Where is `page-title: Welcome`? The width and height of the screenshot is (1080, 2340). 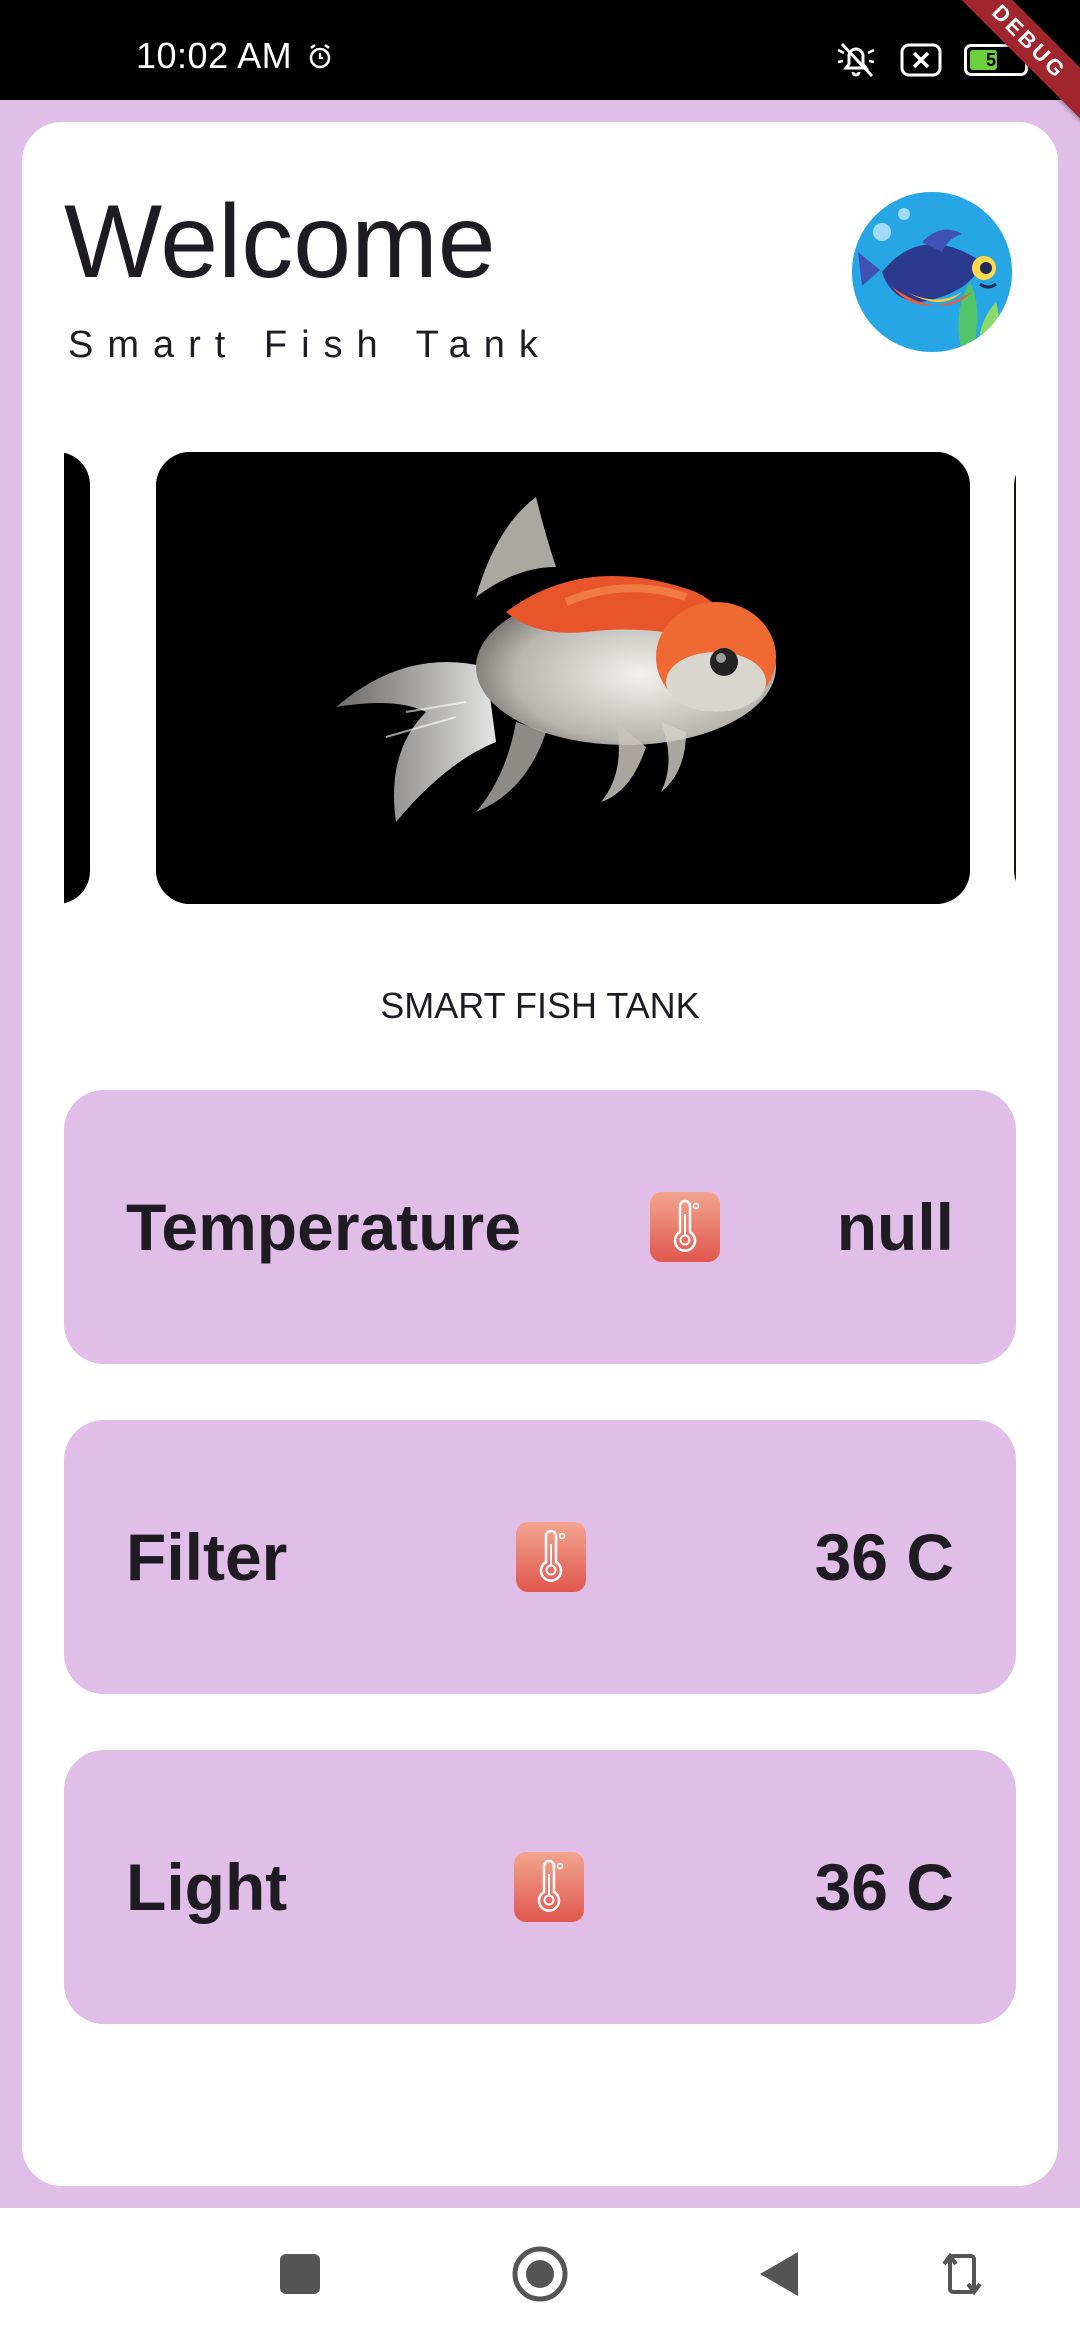 page-title: Welcome is located at coordinates (280, 242).